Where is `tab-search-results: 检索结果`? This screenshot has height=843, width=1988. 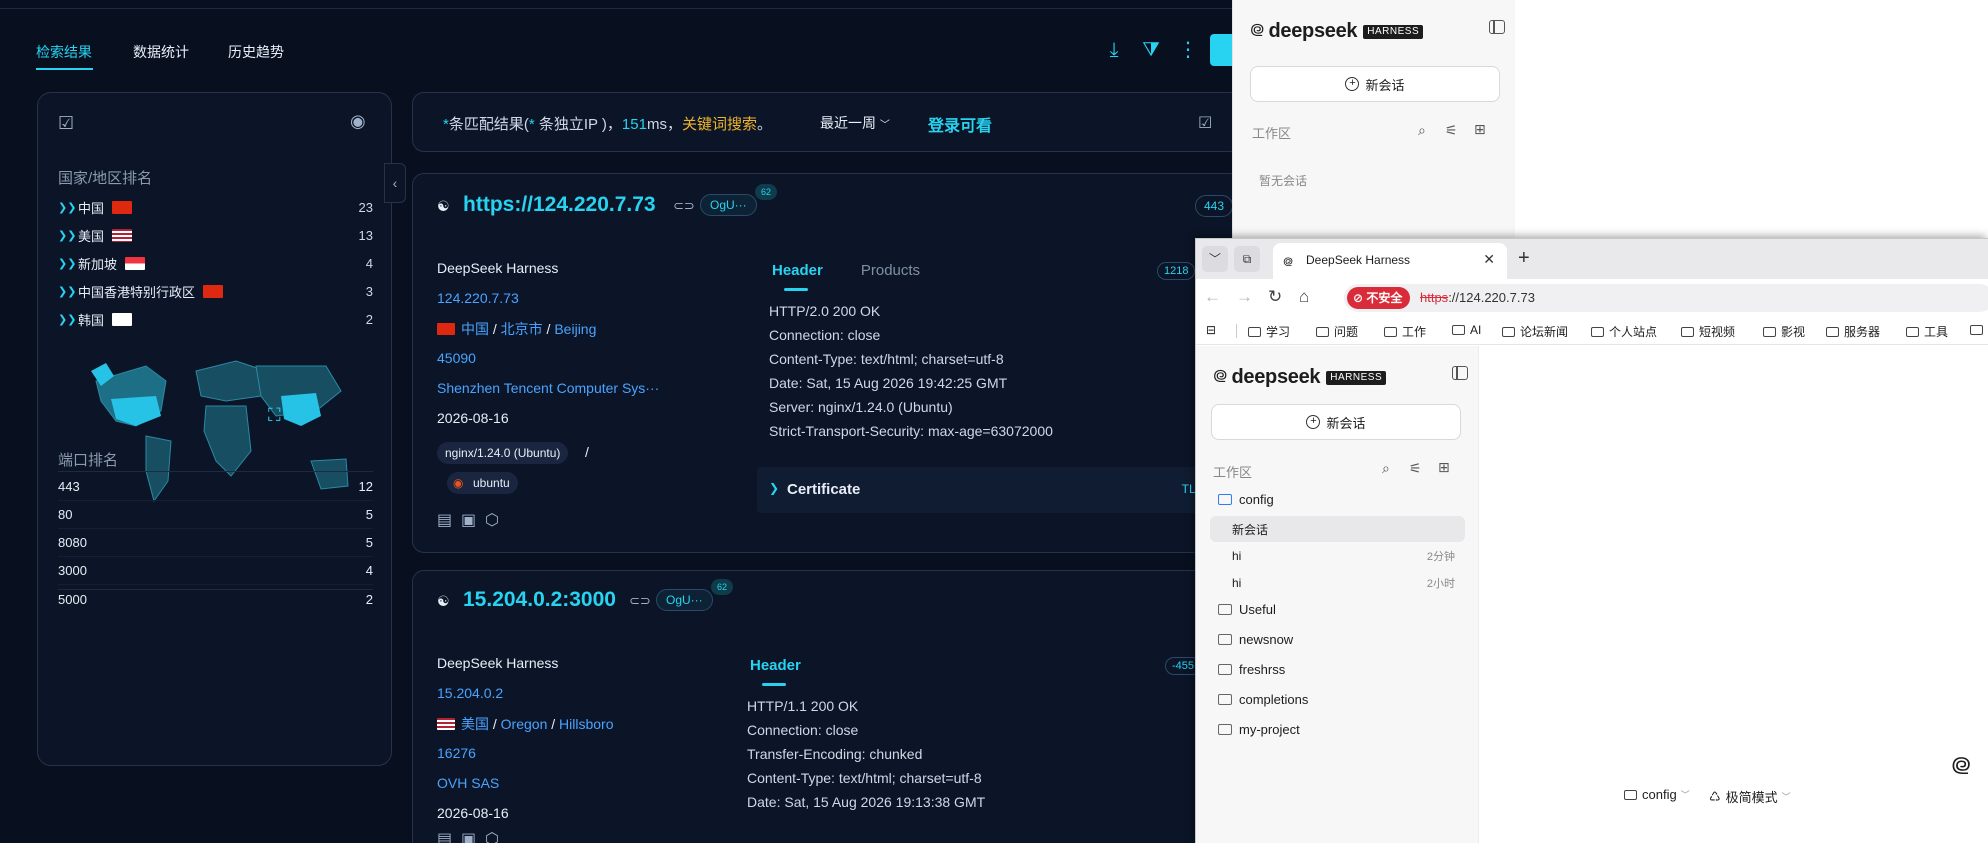 tab-search-results: 检索结果 is located at coordinates (64, 52).